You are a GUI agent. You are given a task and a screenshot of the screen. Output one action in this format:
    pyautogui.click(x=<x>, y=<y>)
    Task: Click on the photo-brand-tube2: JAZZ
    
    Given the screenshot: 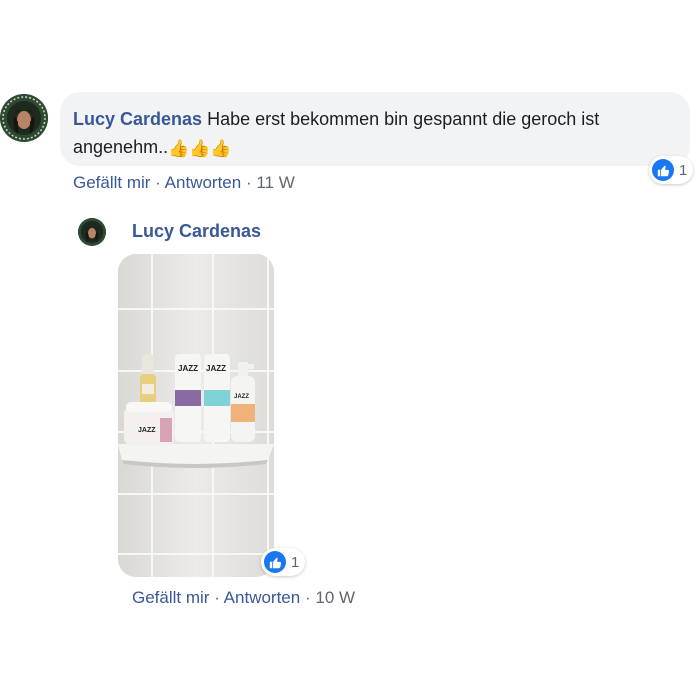 What is the action you would take?
    pyautogui.click(x=216, y=368)
    